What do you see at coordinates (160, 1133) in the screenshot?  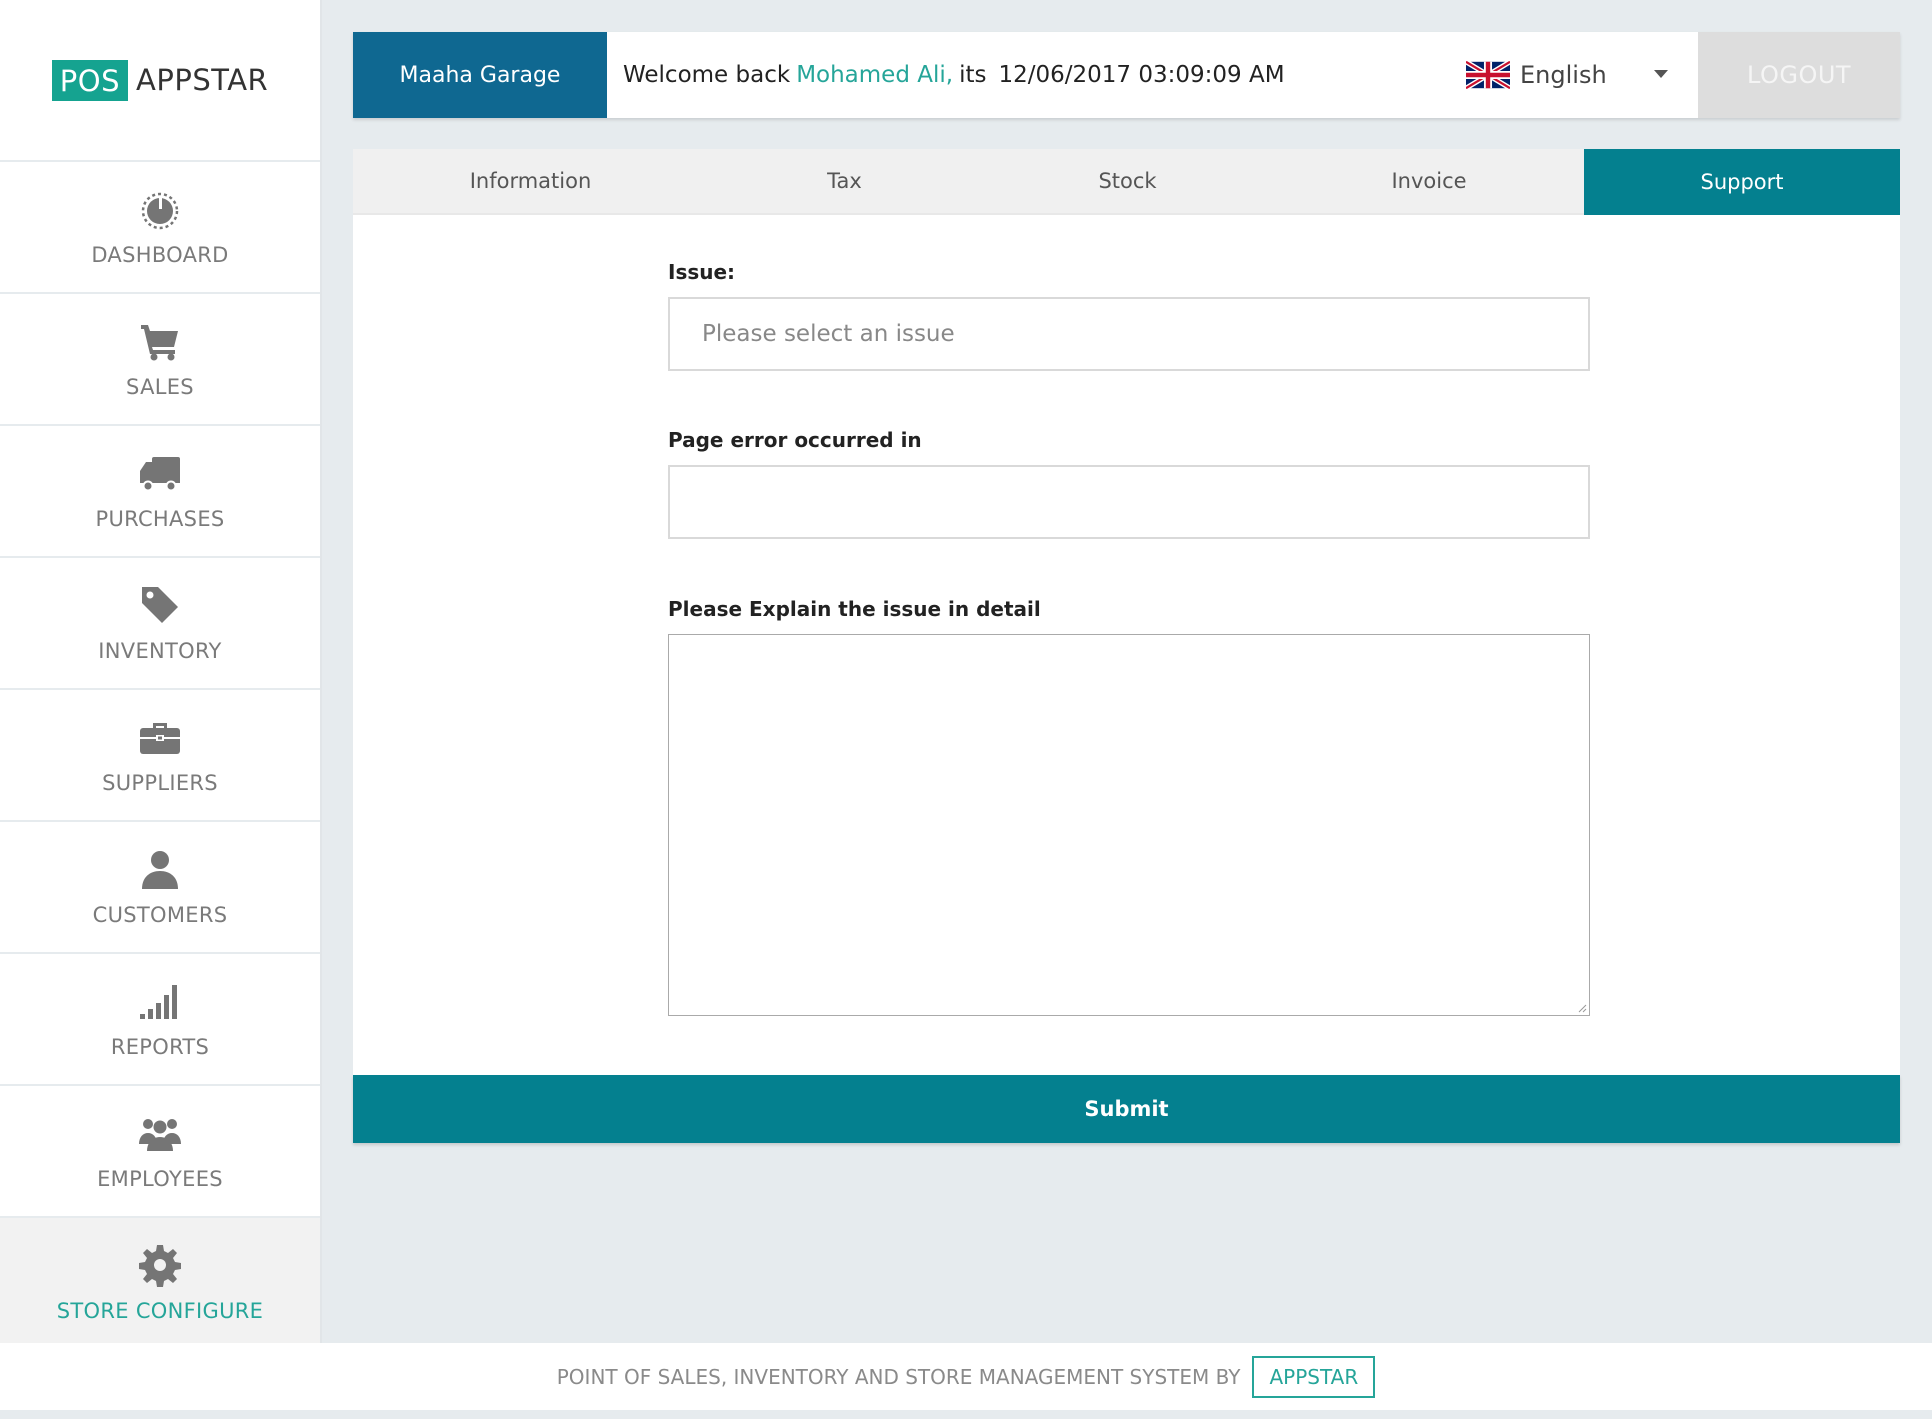 I see `group-icon` at bounding box center [160, 1133].